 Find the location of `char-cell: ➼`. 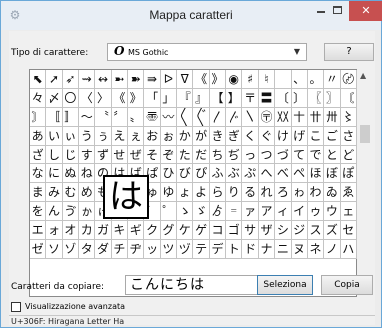

char-cell: ➼ is located at coordinates (120, 79).